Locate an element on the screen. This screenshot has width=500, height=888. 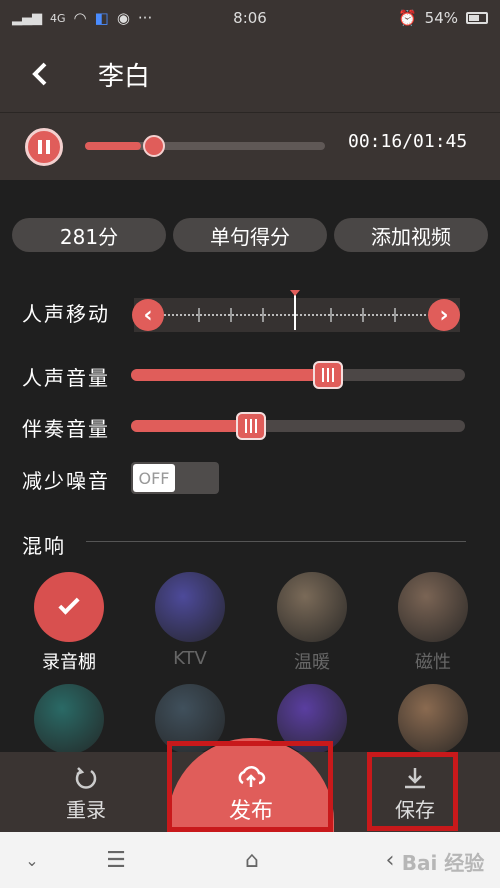
status-right: ⏰ 54% is located at coordinates (443, 18).